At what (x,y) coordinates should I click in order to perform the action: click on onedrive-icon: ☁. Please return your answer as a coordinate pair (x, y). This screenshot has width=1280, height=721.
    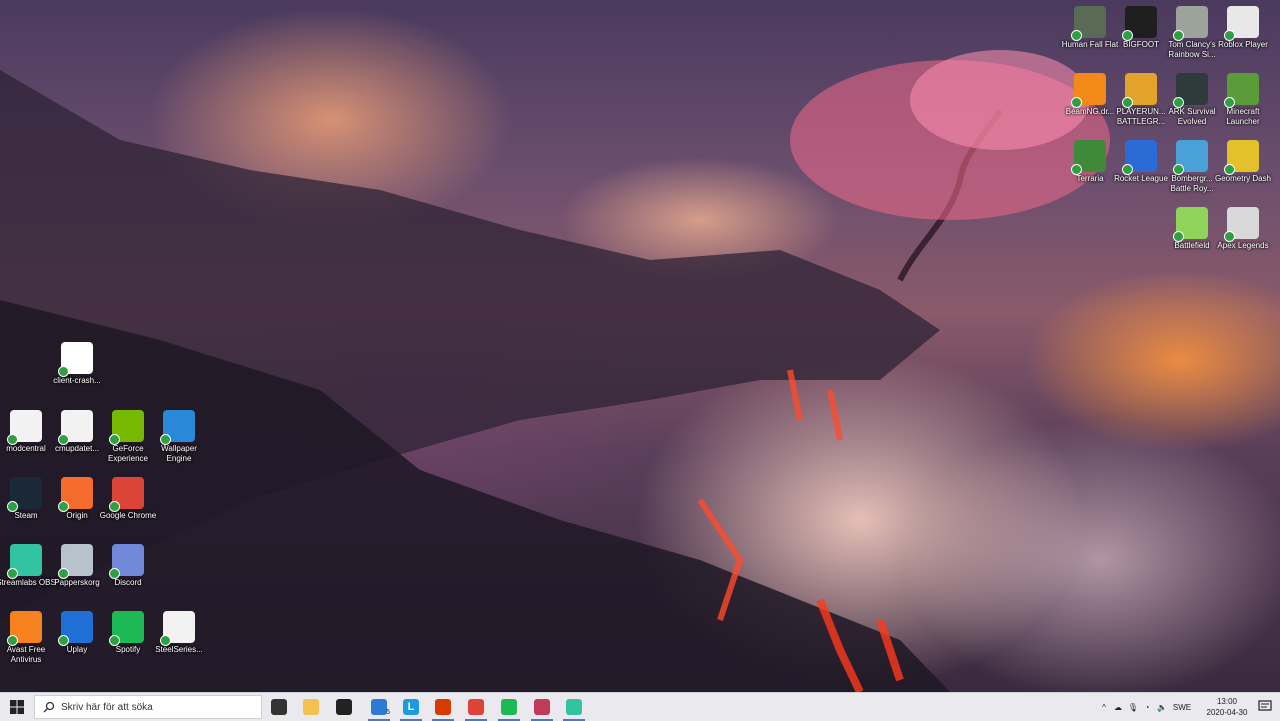
    Looking at the image, I should click on (1118, 707).